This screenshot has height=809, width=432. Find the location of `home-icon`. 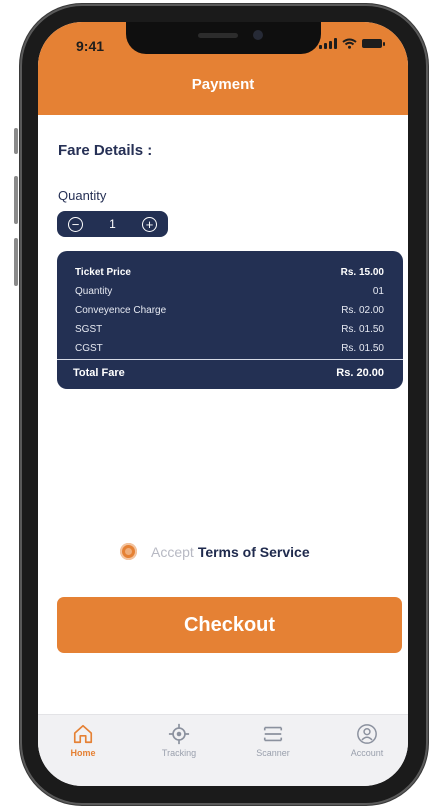

home-icon is located at coordinates (83, 734).